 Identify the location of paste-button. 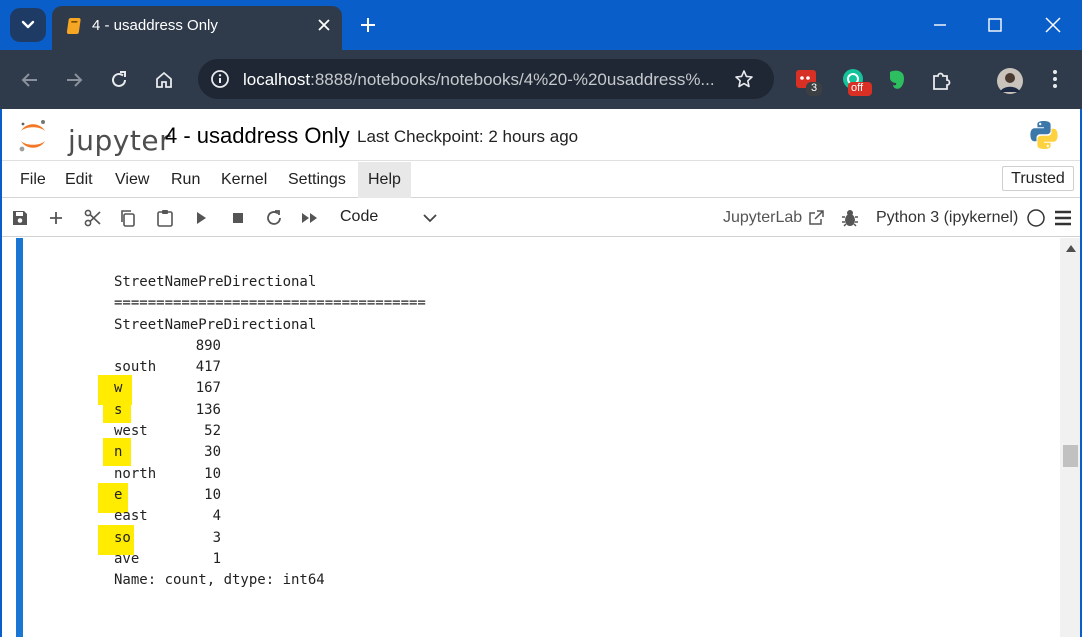
(165, 218).